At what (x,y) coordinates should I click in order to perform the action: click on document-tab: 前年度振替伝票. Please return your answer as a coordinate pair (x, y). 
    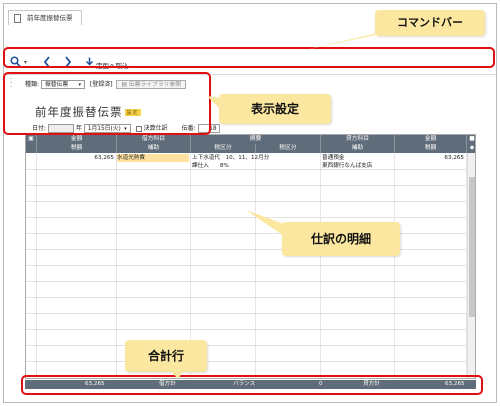
    Looking at the image, I should click on (45, 17).